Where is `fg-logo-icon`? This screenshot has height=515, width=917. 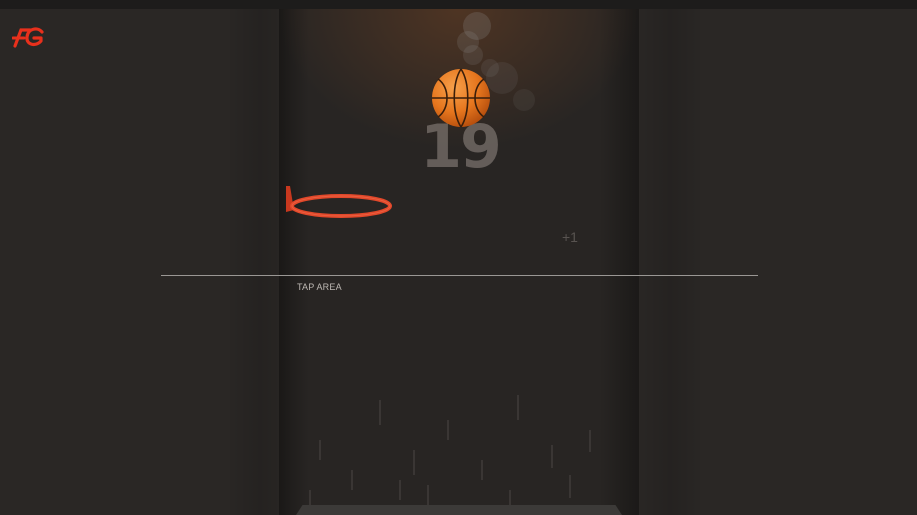 fg-logo-icon is located at coordinates (28, 39).